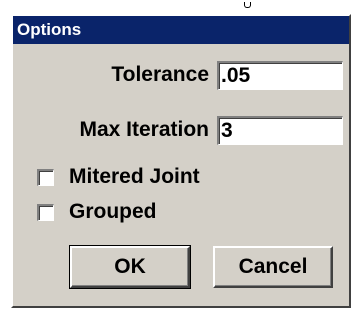 The width and height of the screenshot is (359, 320). Describe the element at coordinates (49, 29) in the screenshot. I see `dialog-title: Options` at that location.